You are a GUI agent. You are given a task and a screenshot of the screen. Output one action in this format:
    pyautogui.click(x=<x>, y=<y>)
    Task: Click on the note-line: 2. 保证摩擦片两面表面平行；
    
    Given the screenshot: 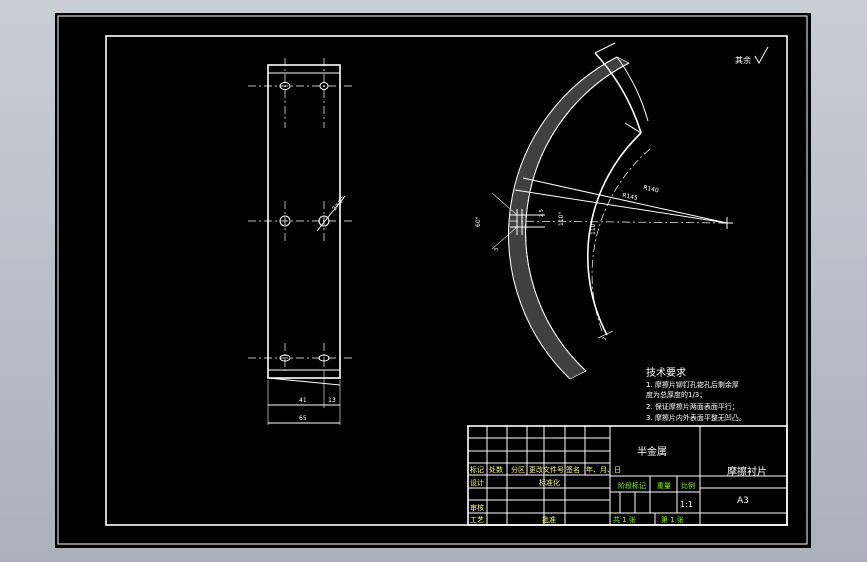 What is the action you would take?
    pyautogui.click(x=692, y=406)
    